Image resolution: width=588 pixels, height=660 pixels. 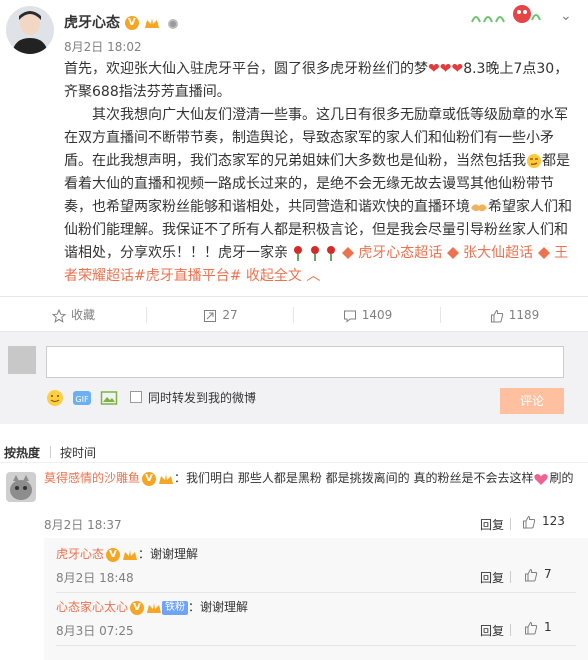 What do you see at coordinates (95, 631) in the screenshot?
I see `reply-timestamp: 8月3日 07:25` at bounding box center [95, 631].